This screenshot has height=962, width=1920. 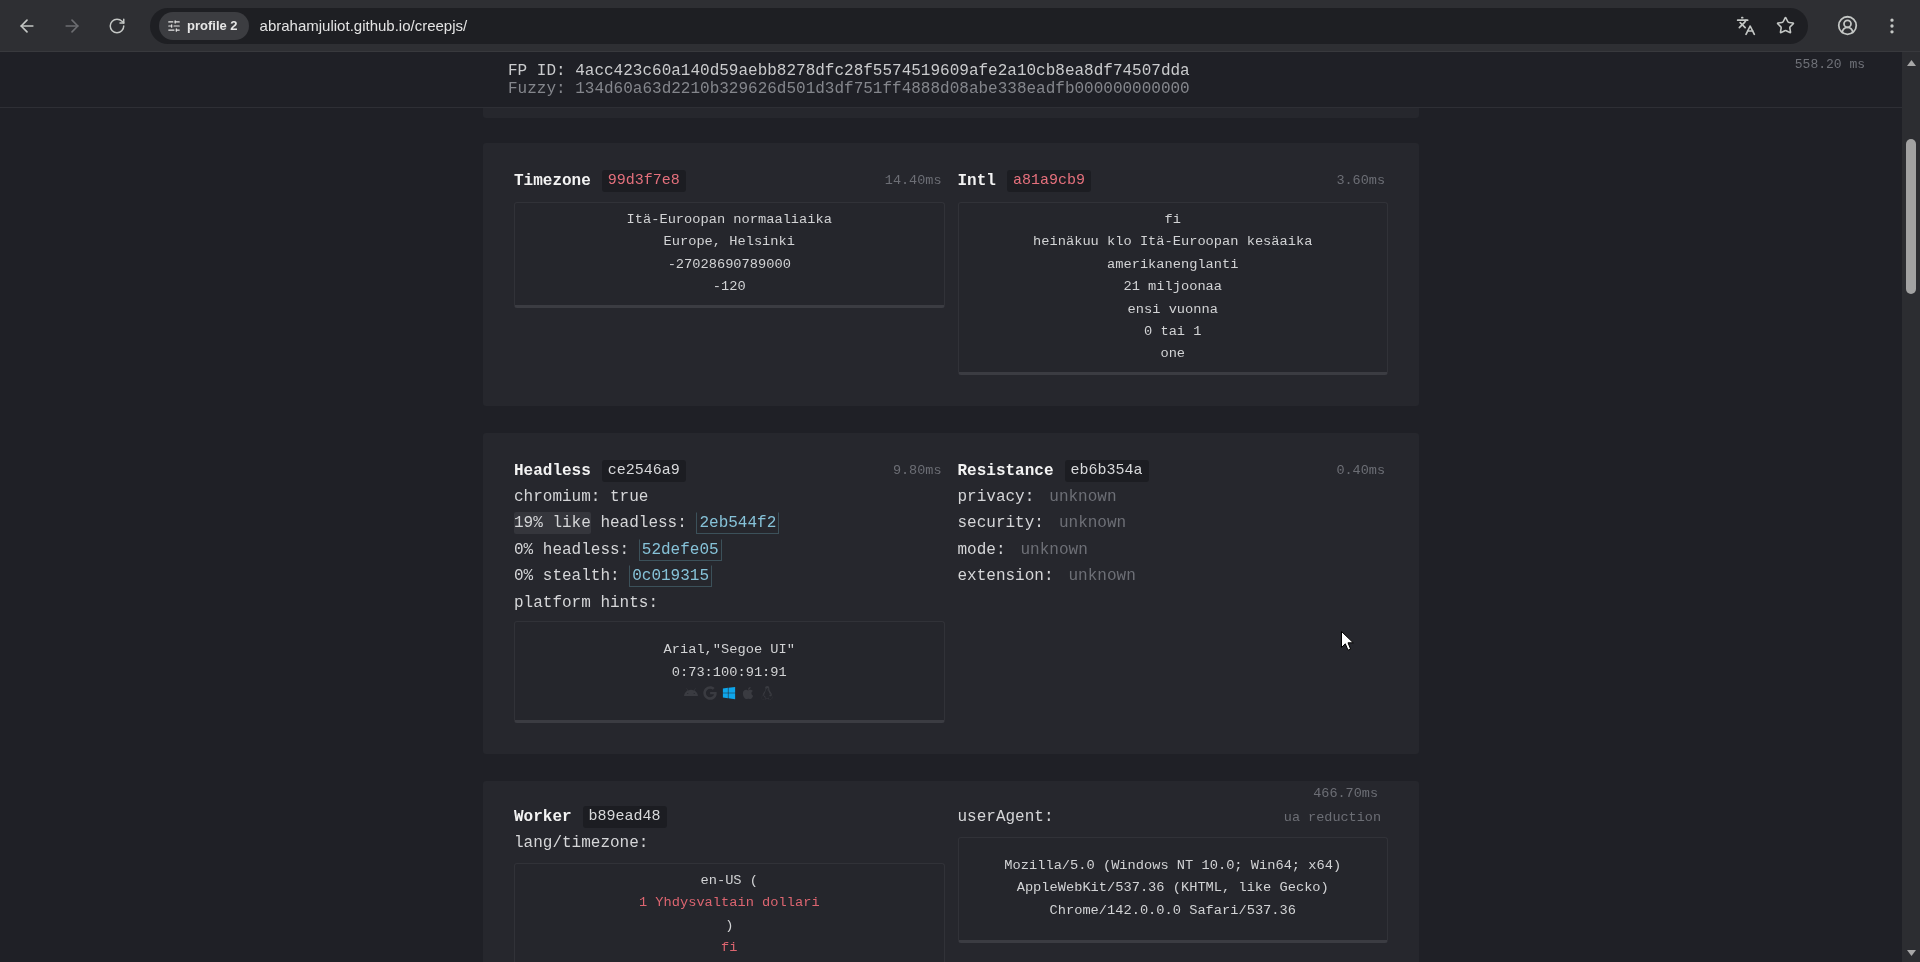 I want to click on status-text: chromium: true, so click(x=581, y=497).